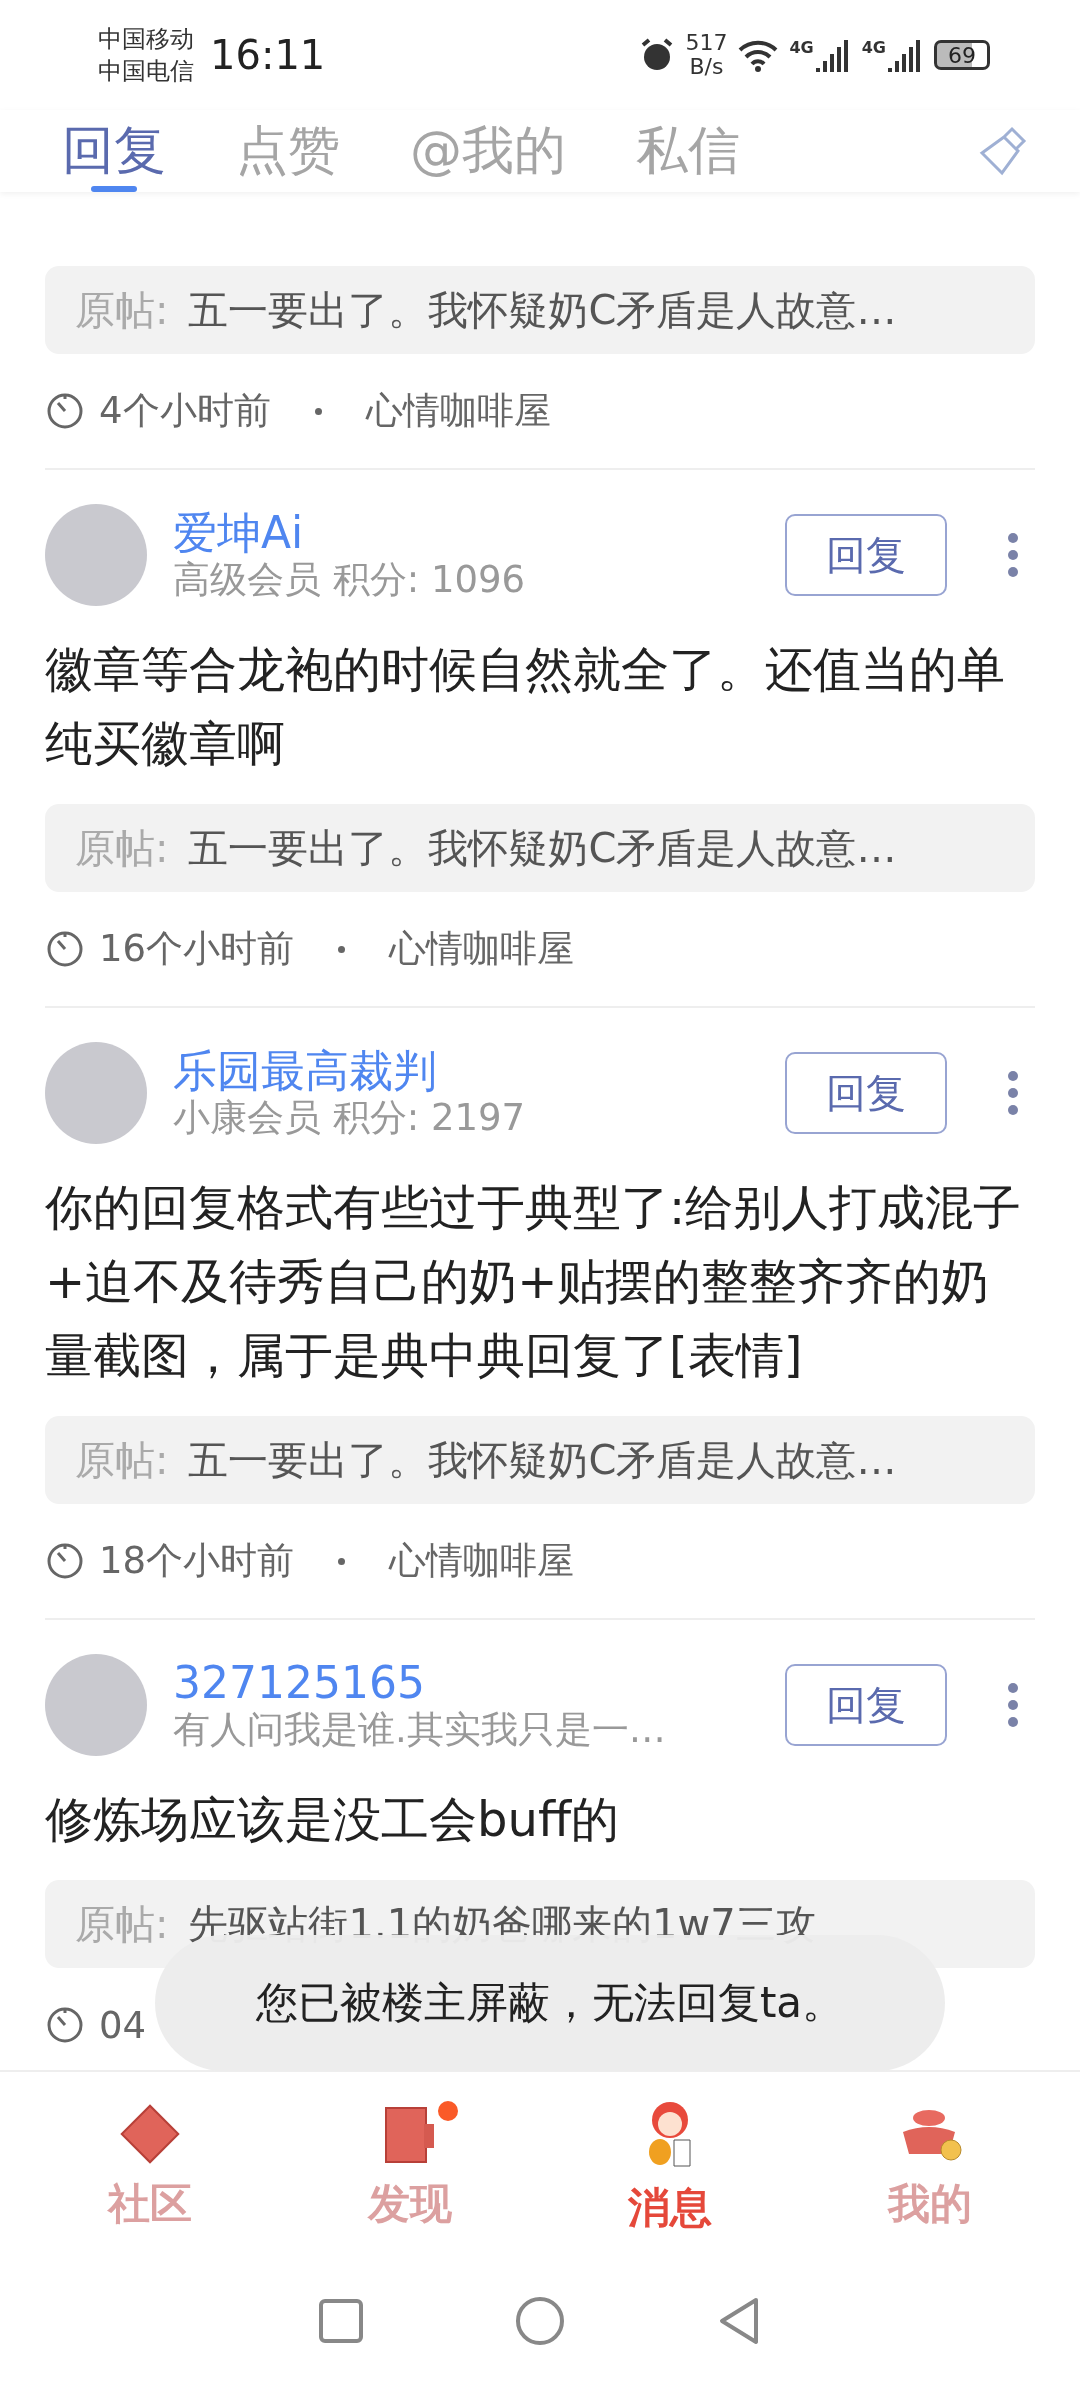 This screenshot has height=2400, width=1080. What do you see at coordinates (670, 2167) in the screenshot?
I see `nav-item: 消息` at bounding box center [670, 2167].